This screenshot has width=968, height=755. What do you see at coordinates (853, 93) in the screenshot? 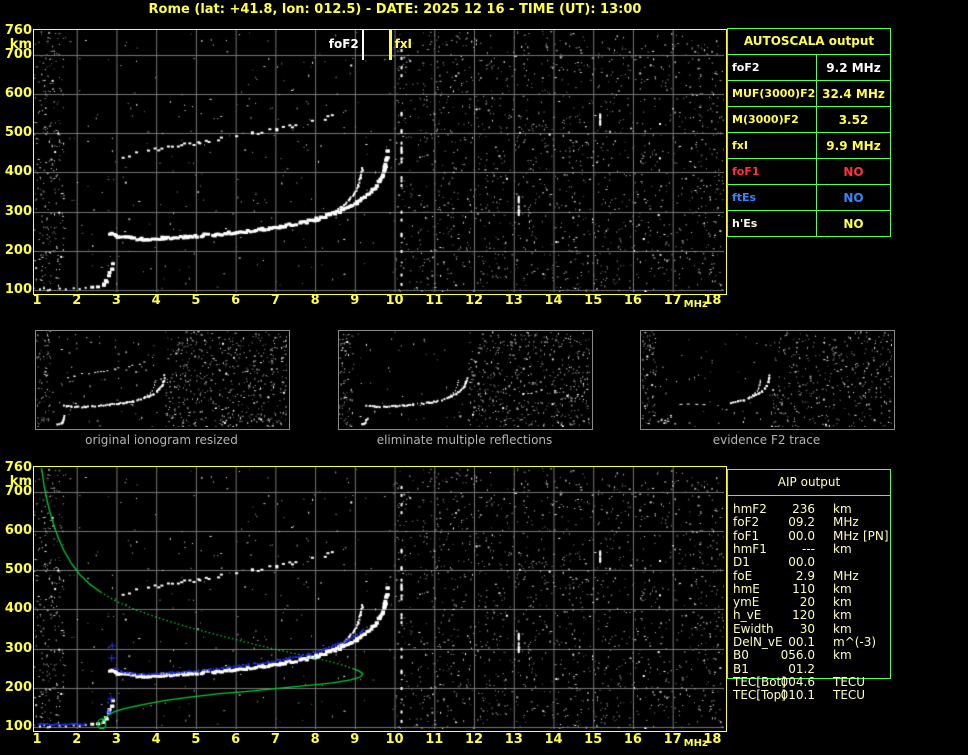
I see `autoscala-row-value: 32.4 MHz` at bounding box center [853, 93].